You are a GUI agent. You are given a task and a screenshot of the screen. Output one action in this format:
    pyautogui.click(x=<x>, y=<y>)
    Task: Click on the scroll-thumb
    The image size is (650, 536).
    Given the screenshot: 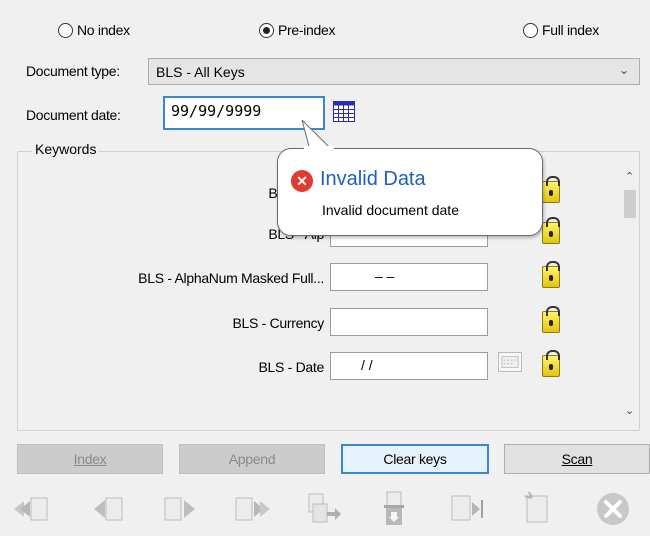 What is the action you would take?
    pyautogui.click(x=630, y=204)
    